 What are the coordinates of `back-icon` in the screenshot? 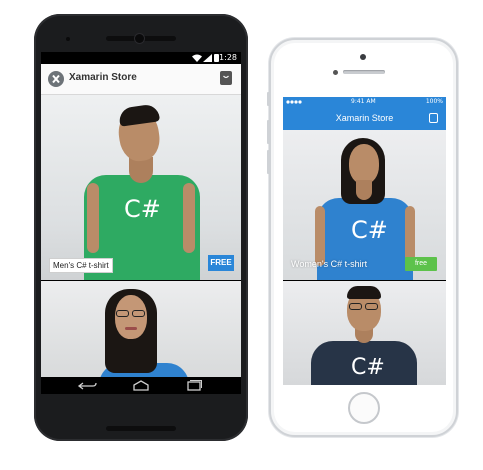 It's located at (88, 385).